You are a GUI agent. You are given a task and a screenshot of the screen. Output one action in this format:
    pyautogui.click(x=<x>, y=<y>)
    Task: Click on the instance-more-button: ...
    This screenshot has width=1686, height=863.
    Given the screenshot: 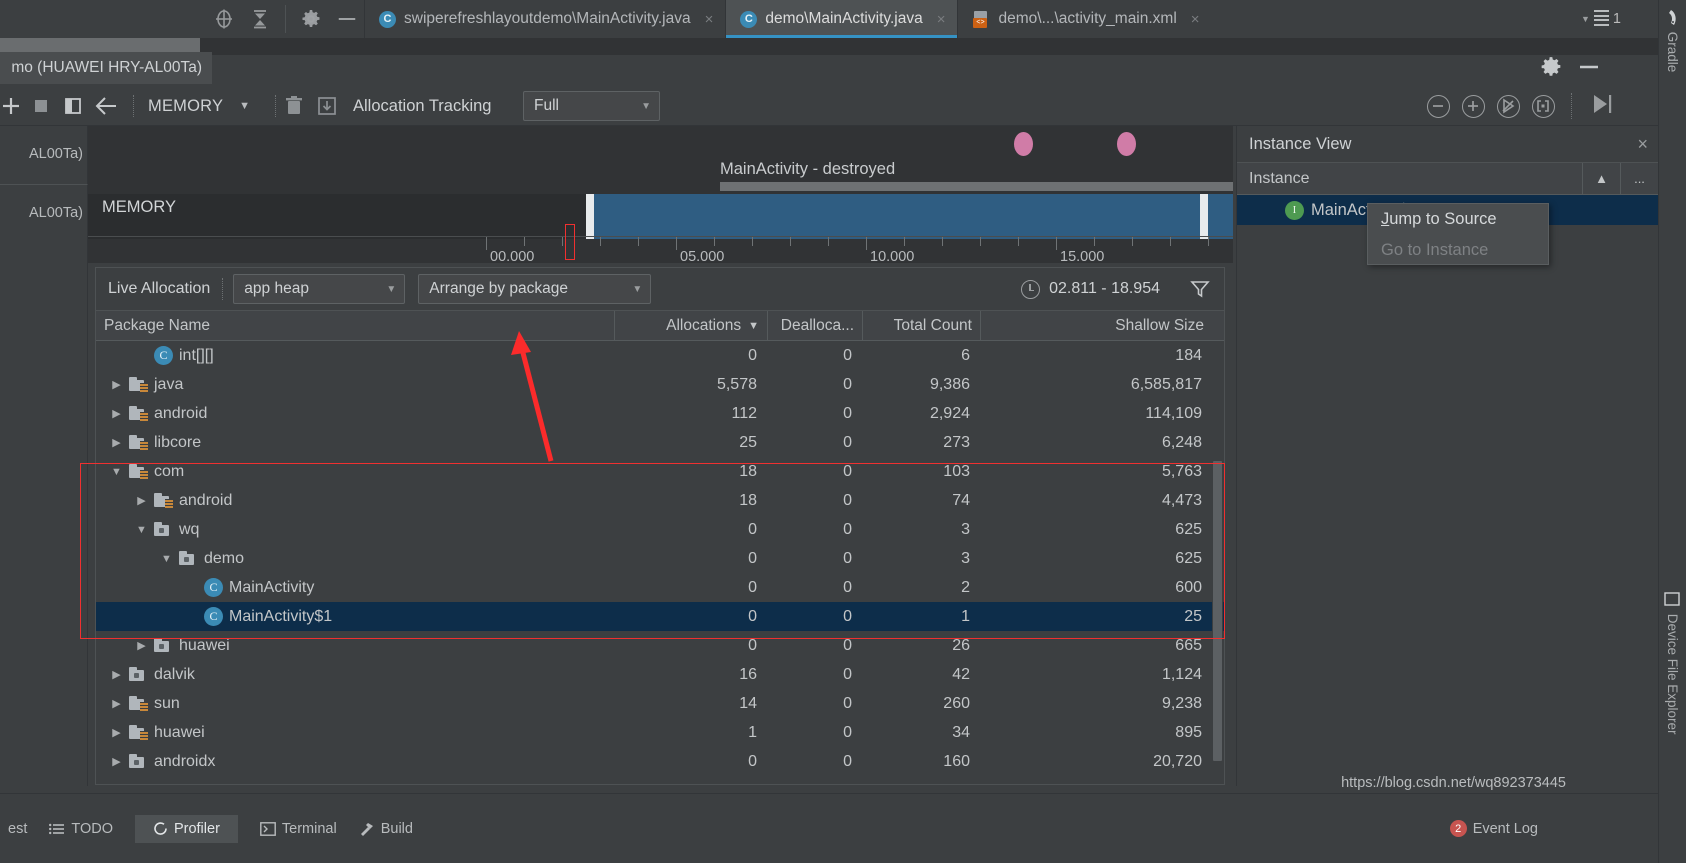 What is the action you would take?
    pyautogui.click(x=1639, y=178)
    